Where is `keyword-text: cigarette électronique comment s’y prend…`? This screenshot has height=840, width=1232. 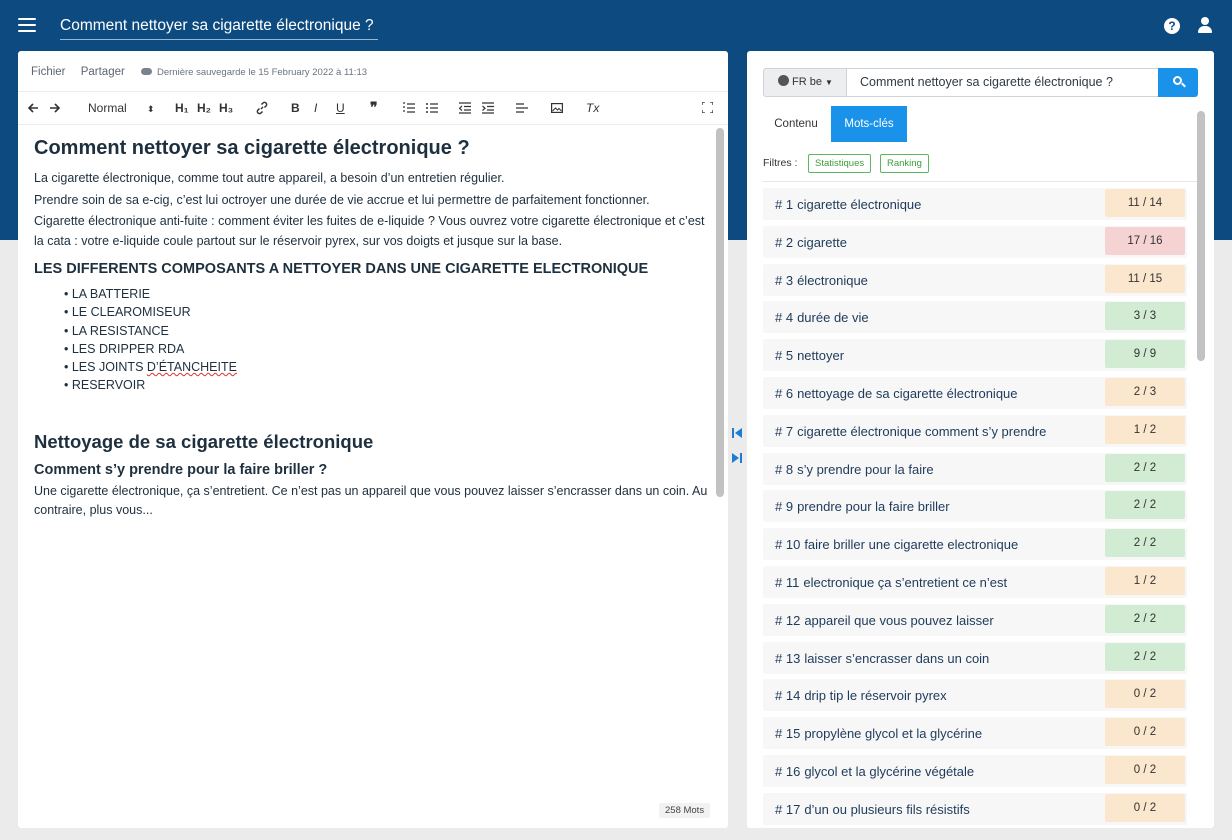 keyword-text: cigarette électronique comment s’y prend… is located at coordinates (922, 431).